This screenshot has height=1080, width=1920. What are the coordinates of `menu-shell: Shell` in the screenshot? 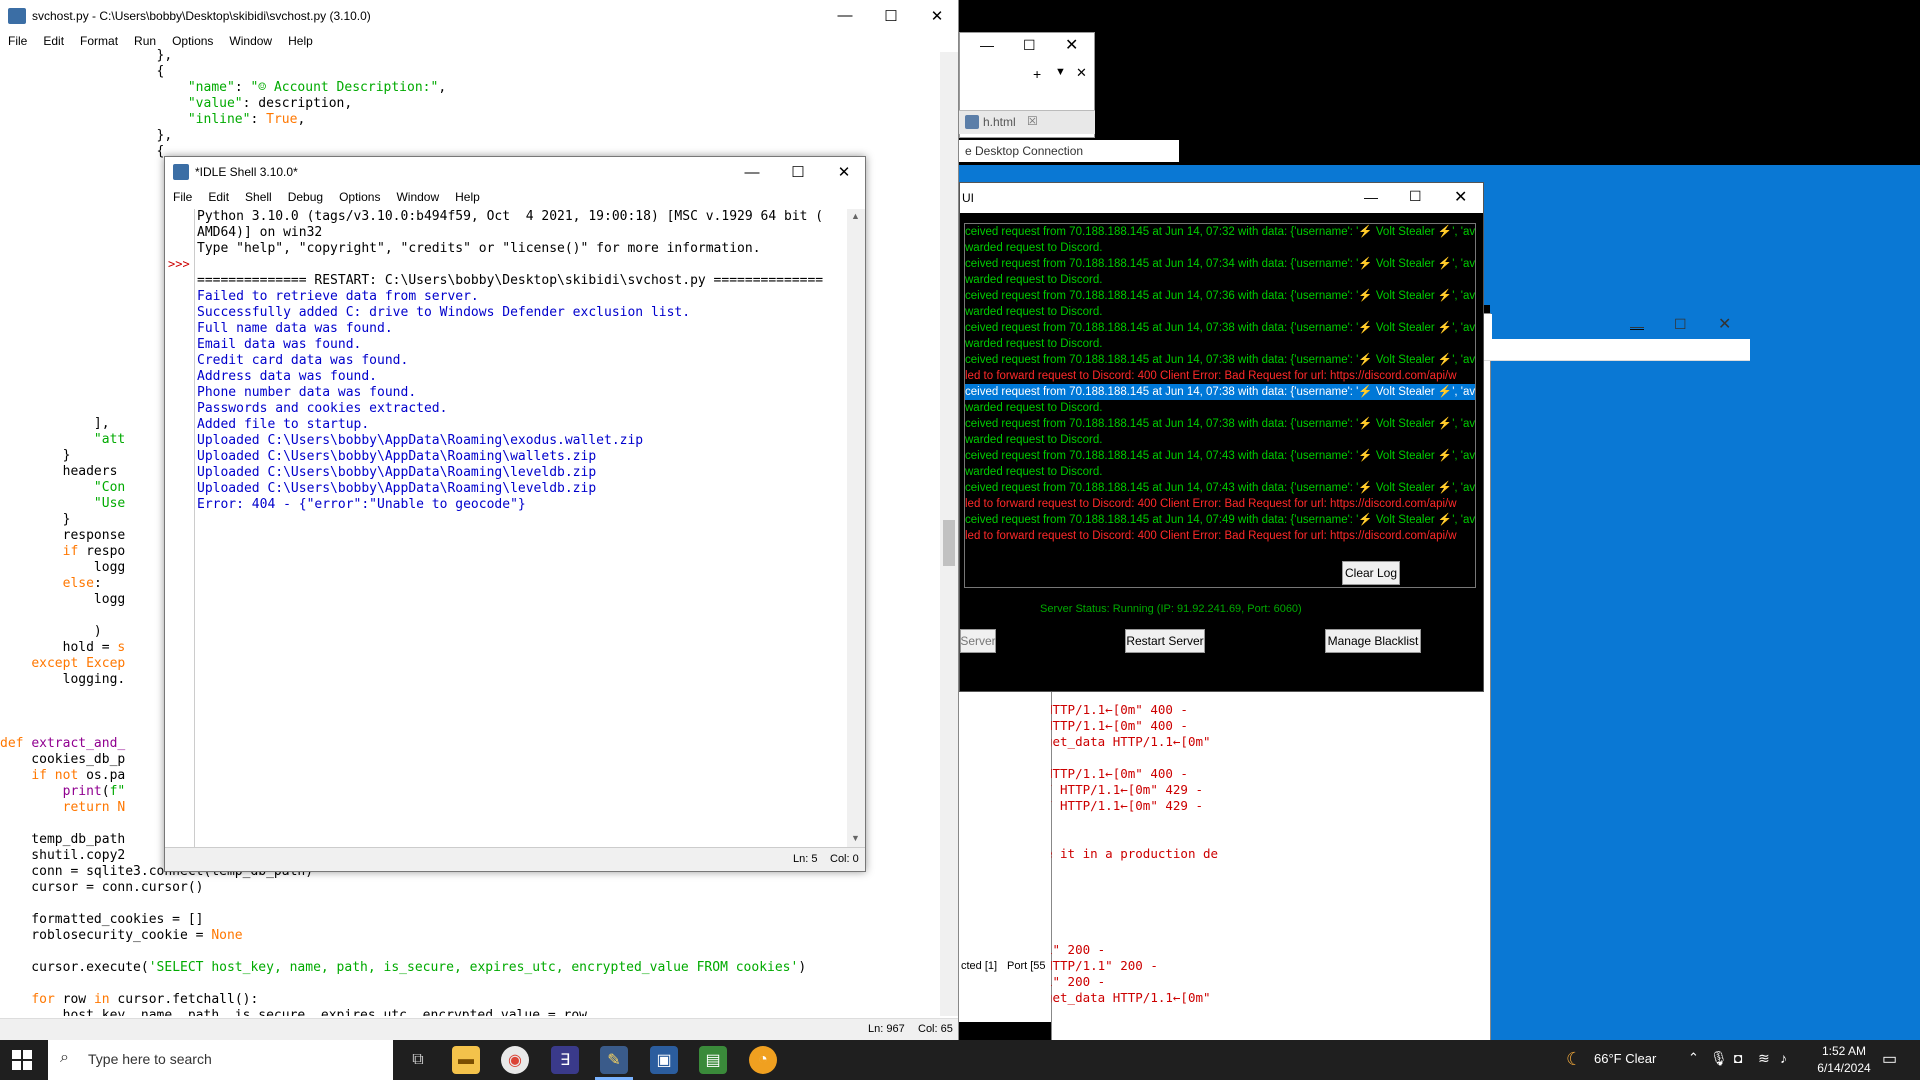 It's located at (258, 197).